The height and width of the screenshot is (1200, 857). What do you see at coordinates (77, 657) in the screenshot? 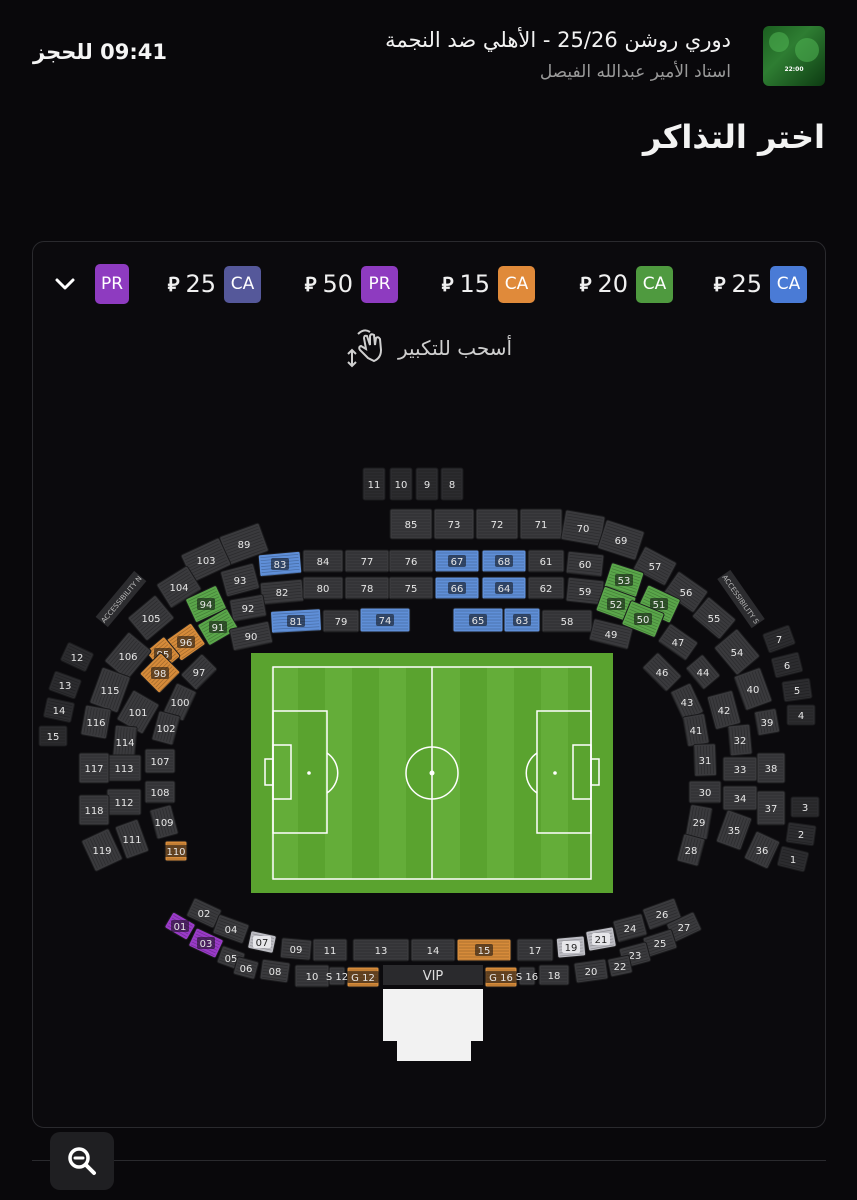
I see `seat-section: 12` at bounding box center [77, 657].